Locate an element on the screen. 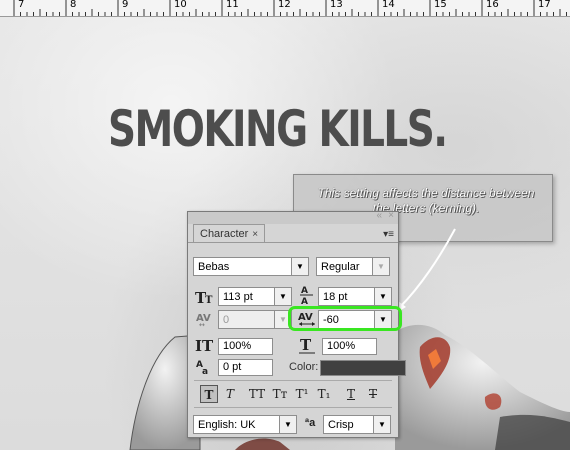  font-size-combo: 113 pt ▼ is located at coordinates (255, 296).